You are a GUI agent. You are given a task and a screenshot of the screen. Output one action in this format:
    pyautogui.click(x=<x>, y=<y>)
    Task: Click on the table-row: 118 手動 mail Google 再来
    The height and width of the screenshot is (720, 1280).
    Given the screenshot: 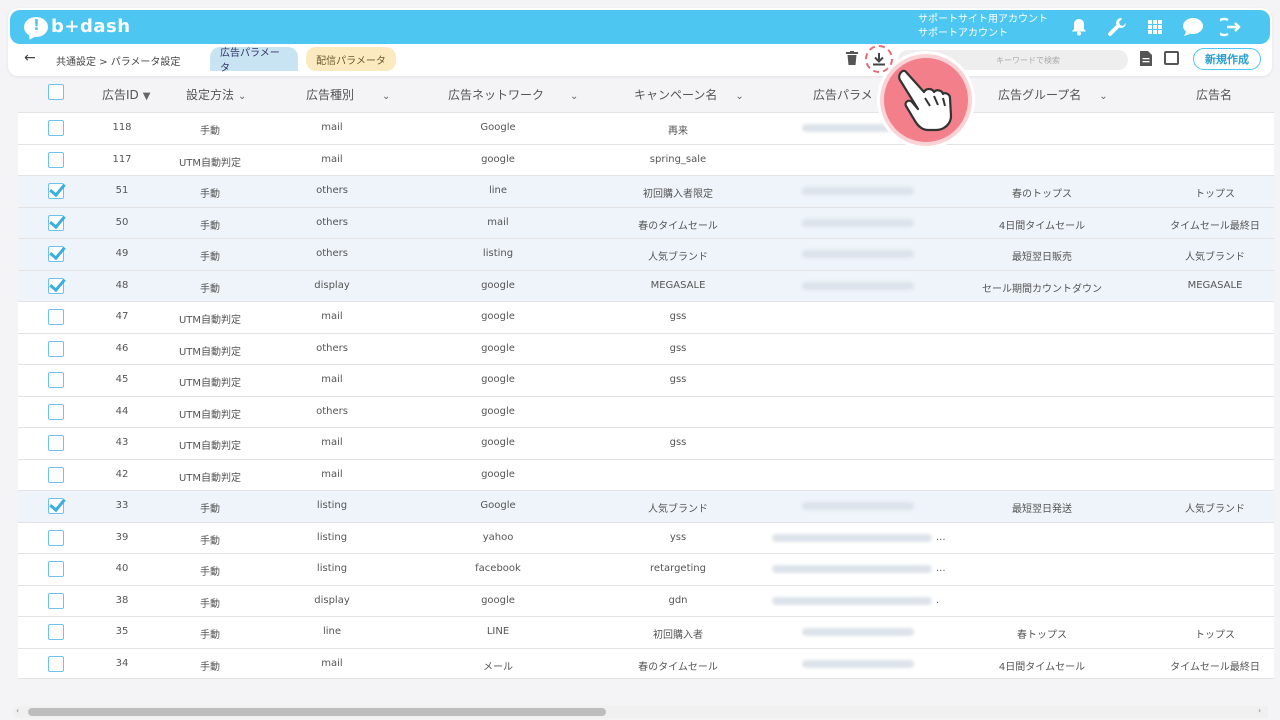 What is the action you would take?
    pyautogui.click(x=646, y=128)
    